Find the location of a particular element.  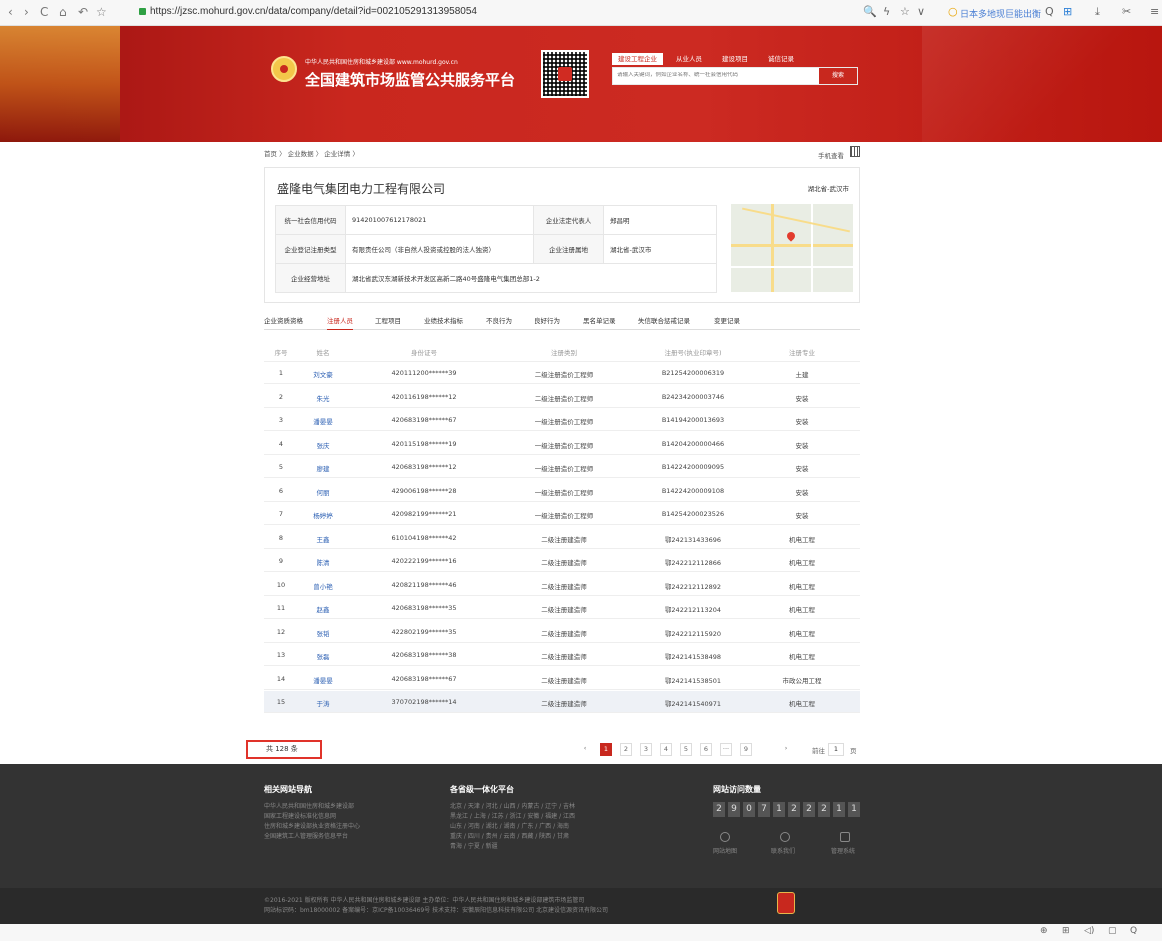

tab-joint-punishment: 失信联合惩戒记录 is located at coordinates (664, 322).